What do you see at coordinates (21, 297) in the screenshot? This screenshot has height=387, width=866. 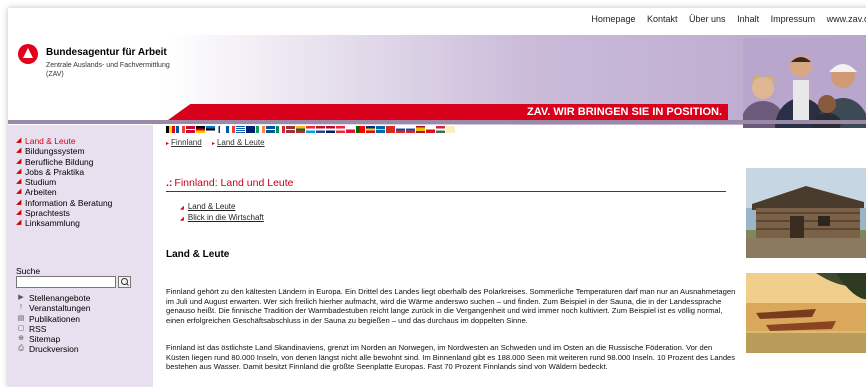 I see `arrow-icon: ▶` at bounding box center [21, 297].